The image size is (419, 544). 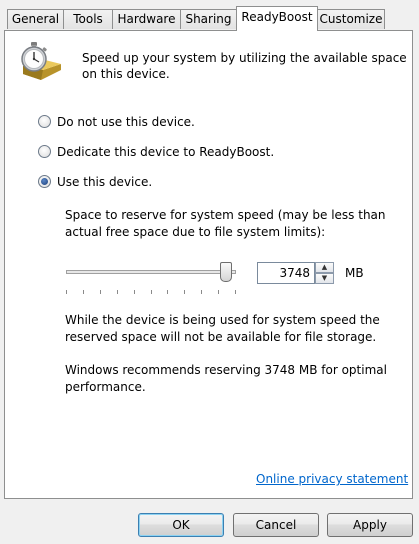 What do you see at coordinates (126, 122) in the screenshot?
I see `option-do-not-use-label: Do not use this device.` at bounding box center [126, 122].